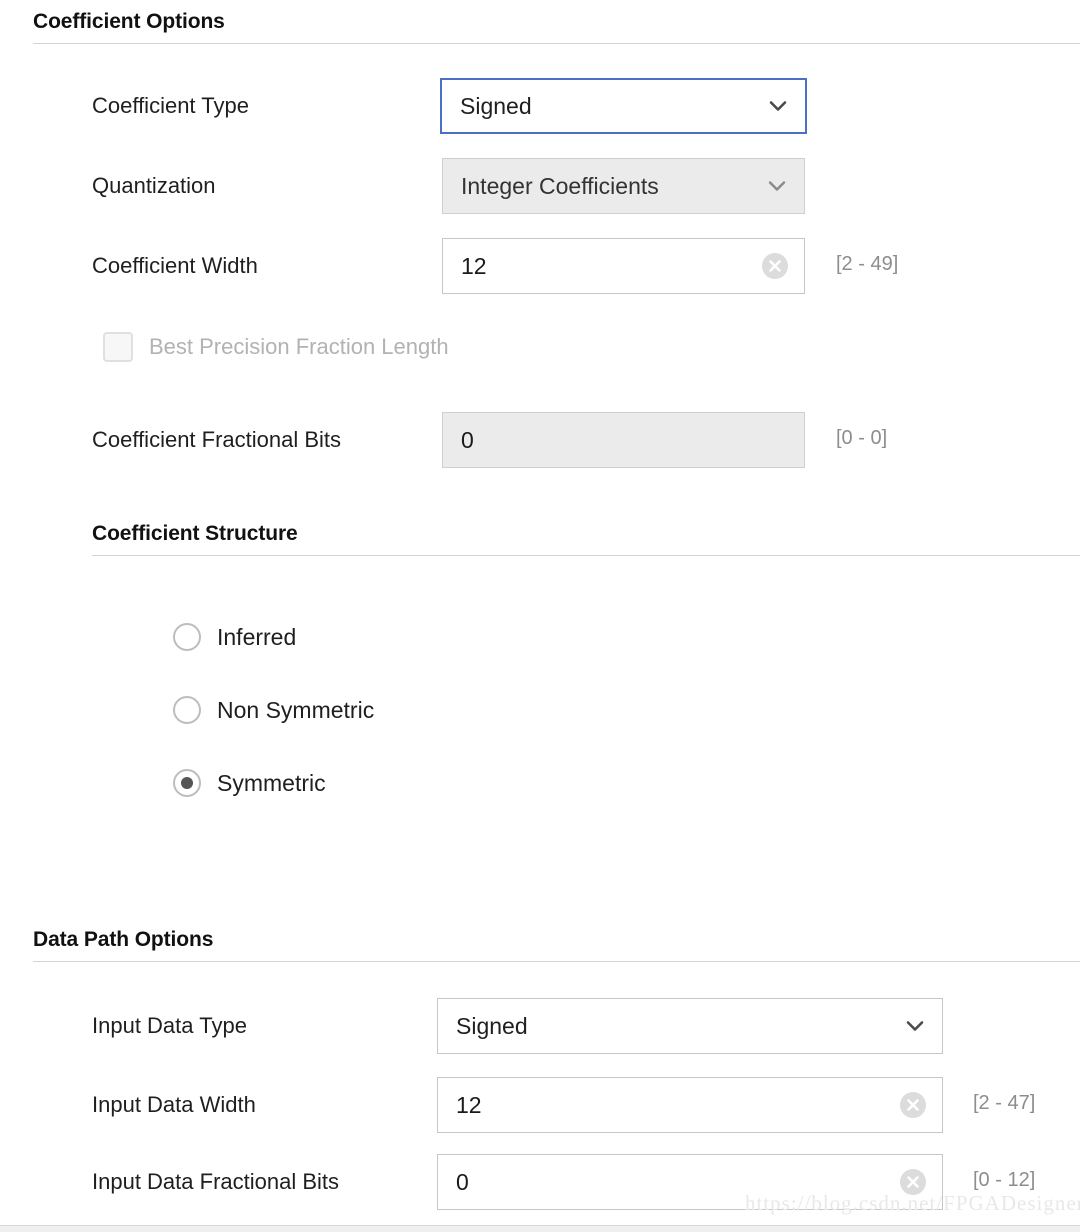 This screenshot has height=1232, width=1080. What do you see at coordinates (623, 440) in the screenshot?
I see `coefficient-fractional-bits-input: 0` at bounding box center [623, 440].